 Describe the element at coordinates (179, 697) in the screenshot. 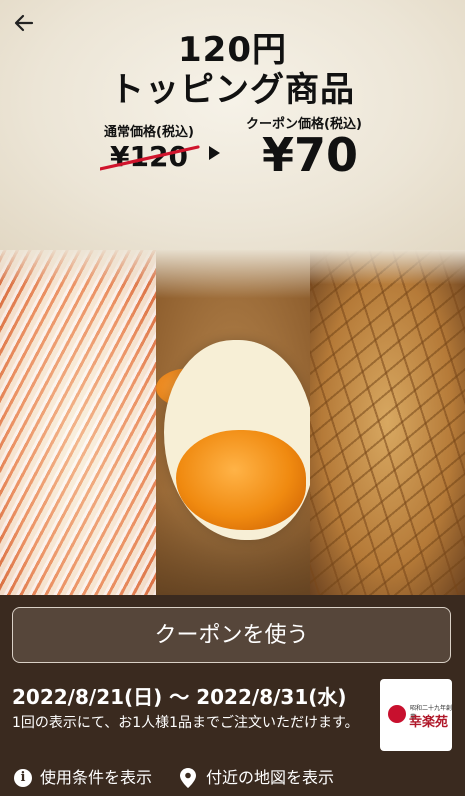

I see `coupon-period: 2022/8/21(日) 〜 2022/8/31(水)` at that location.